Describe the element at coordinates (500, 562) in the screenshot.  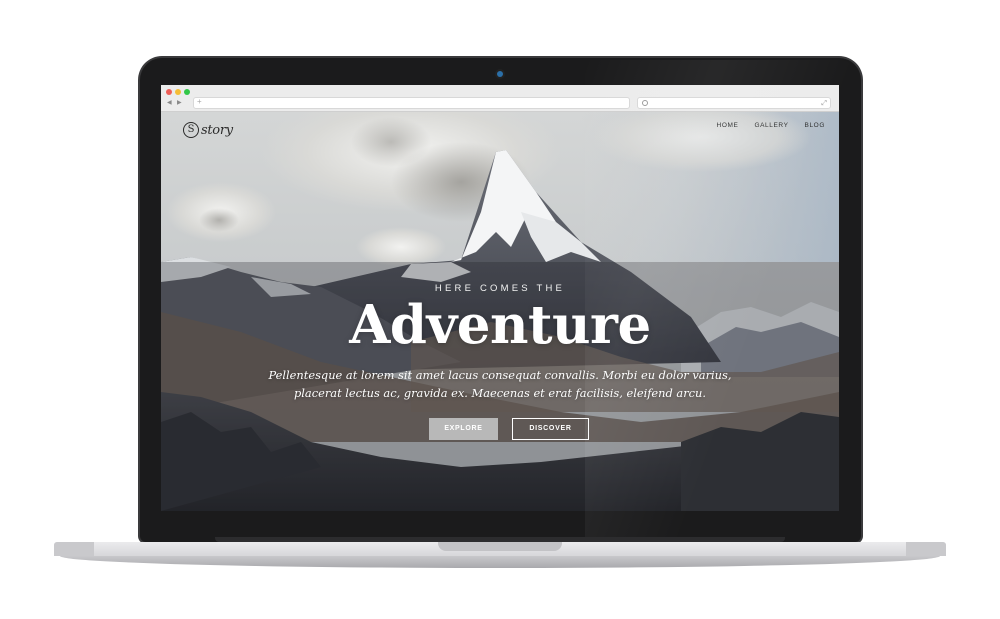
I see `laptop-base-bottom` at that location.